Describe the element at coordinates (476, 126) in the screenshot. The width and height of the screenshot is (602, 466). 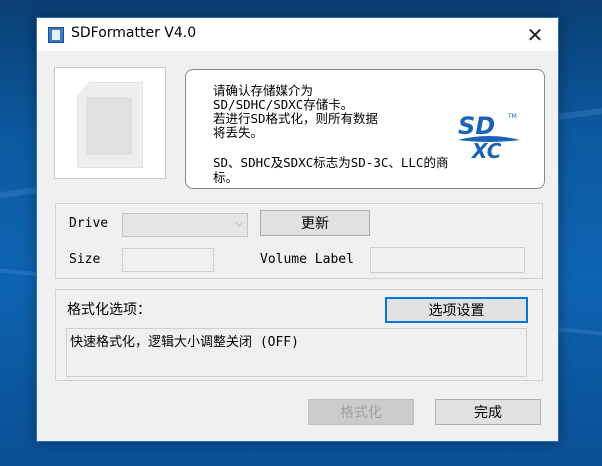
I see `logo-sd-text: SD` at that location.